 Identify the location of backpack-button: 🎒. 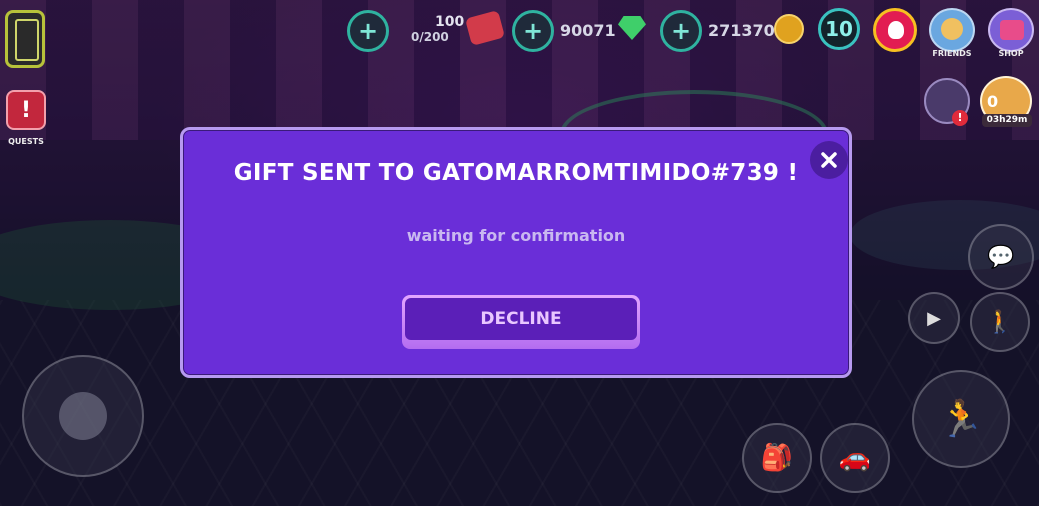
(777, 458).